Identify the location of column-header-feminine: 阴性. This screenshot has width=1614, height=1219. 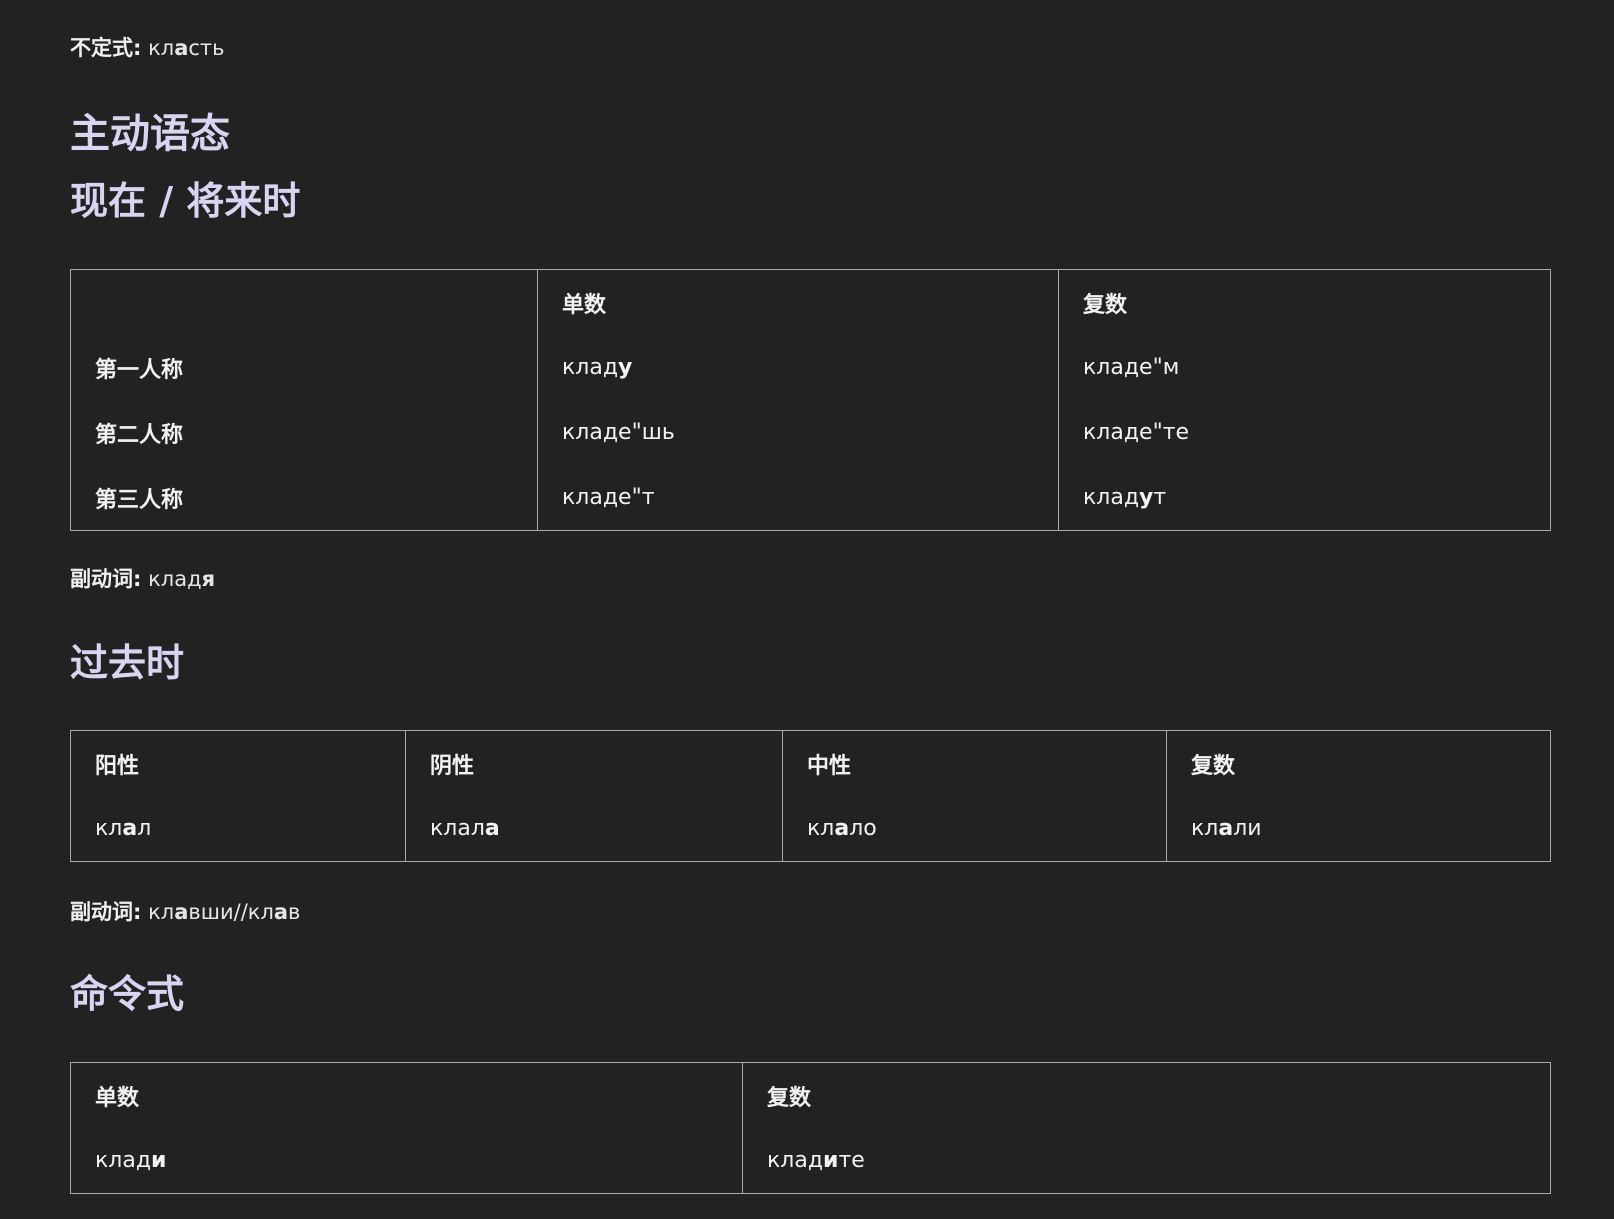
(594, 763).